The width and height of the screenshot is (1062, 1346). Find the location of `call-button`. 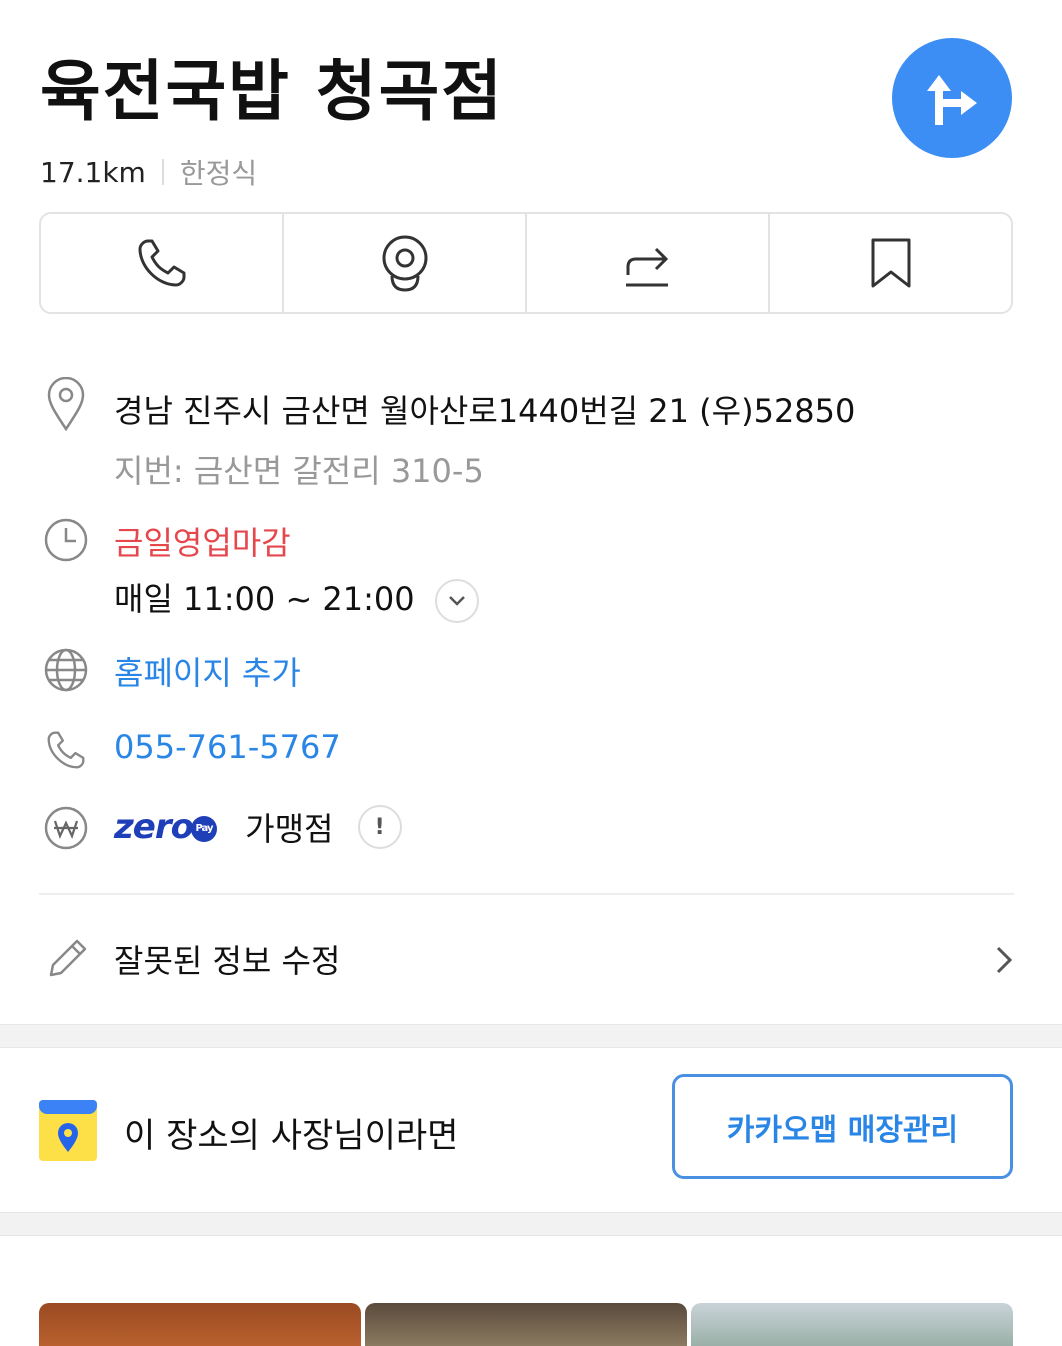

call-button is located at coordinates (162, 263).